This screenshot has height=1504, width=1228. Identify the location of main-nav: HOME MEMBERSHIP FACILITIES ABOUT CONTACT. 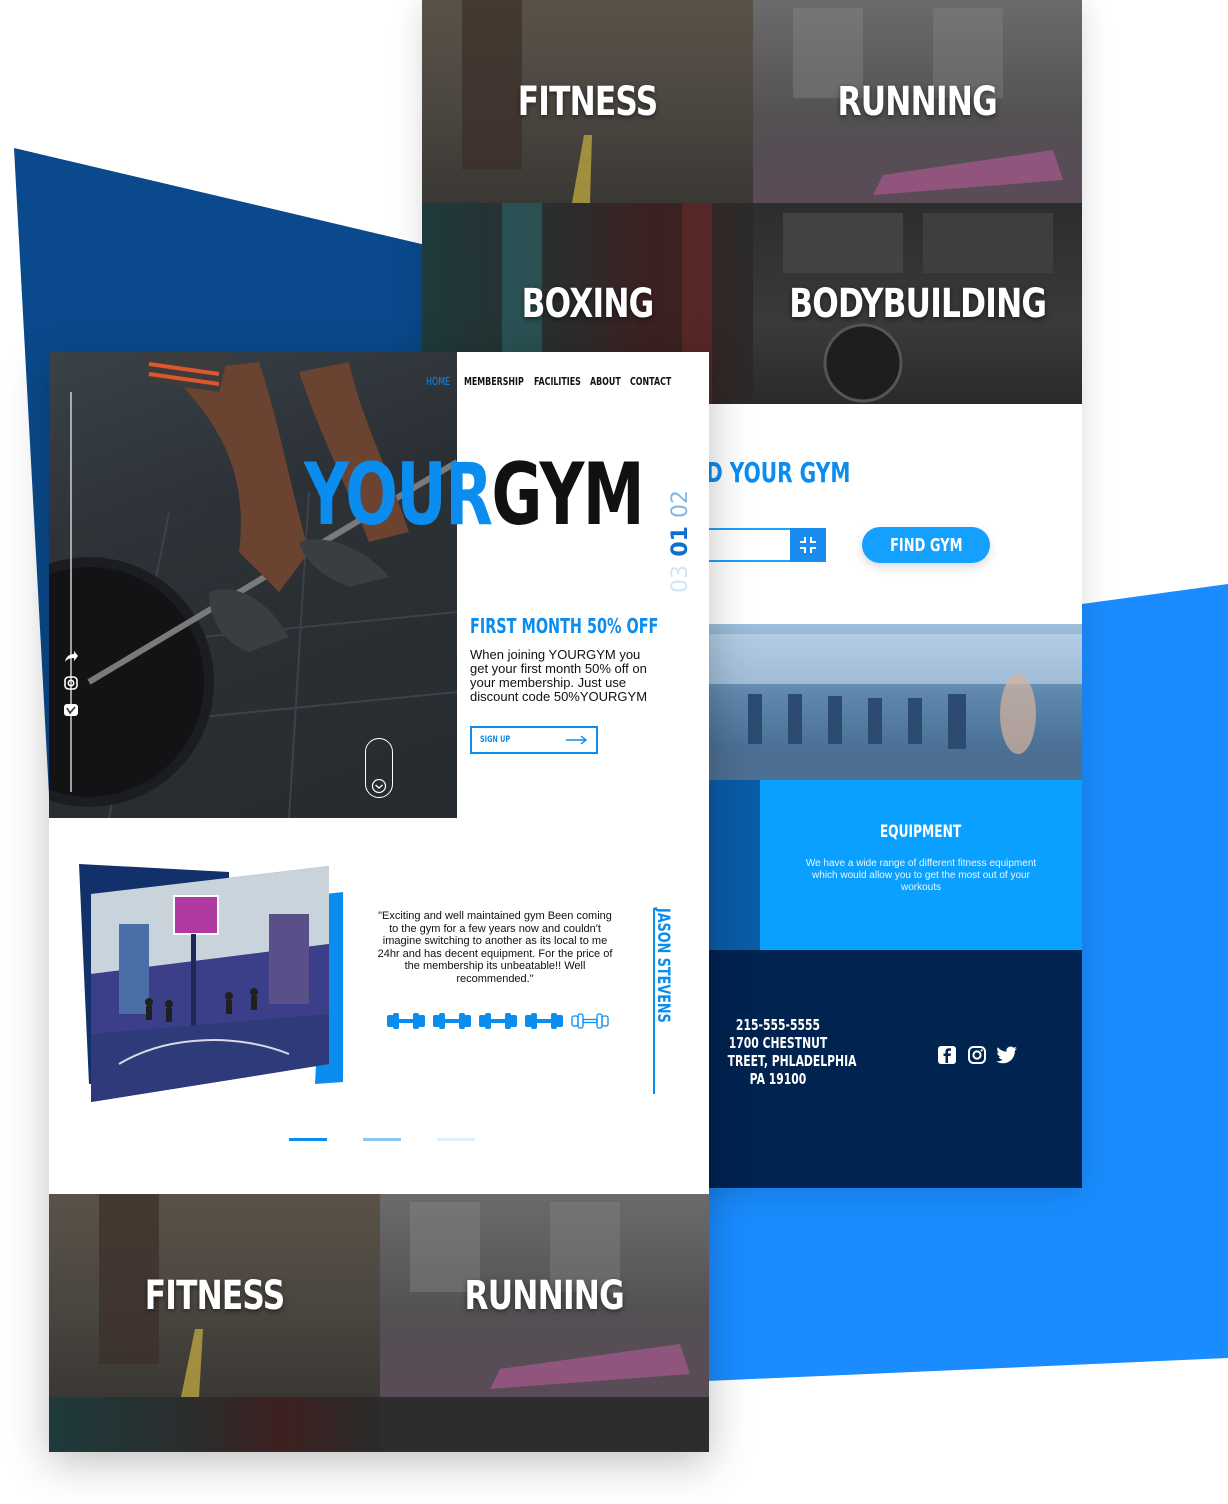
(548, 381).